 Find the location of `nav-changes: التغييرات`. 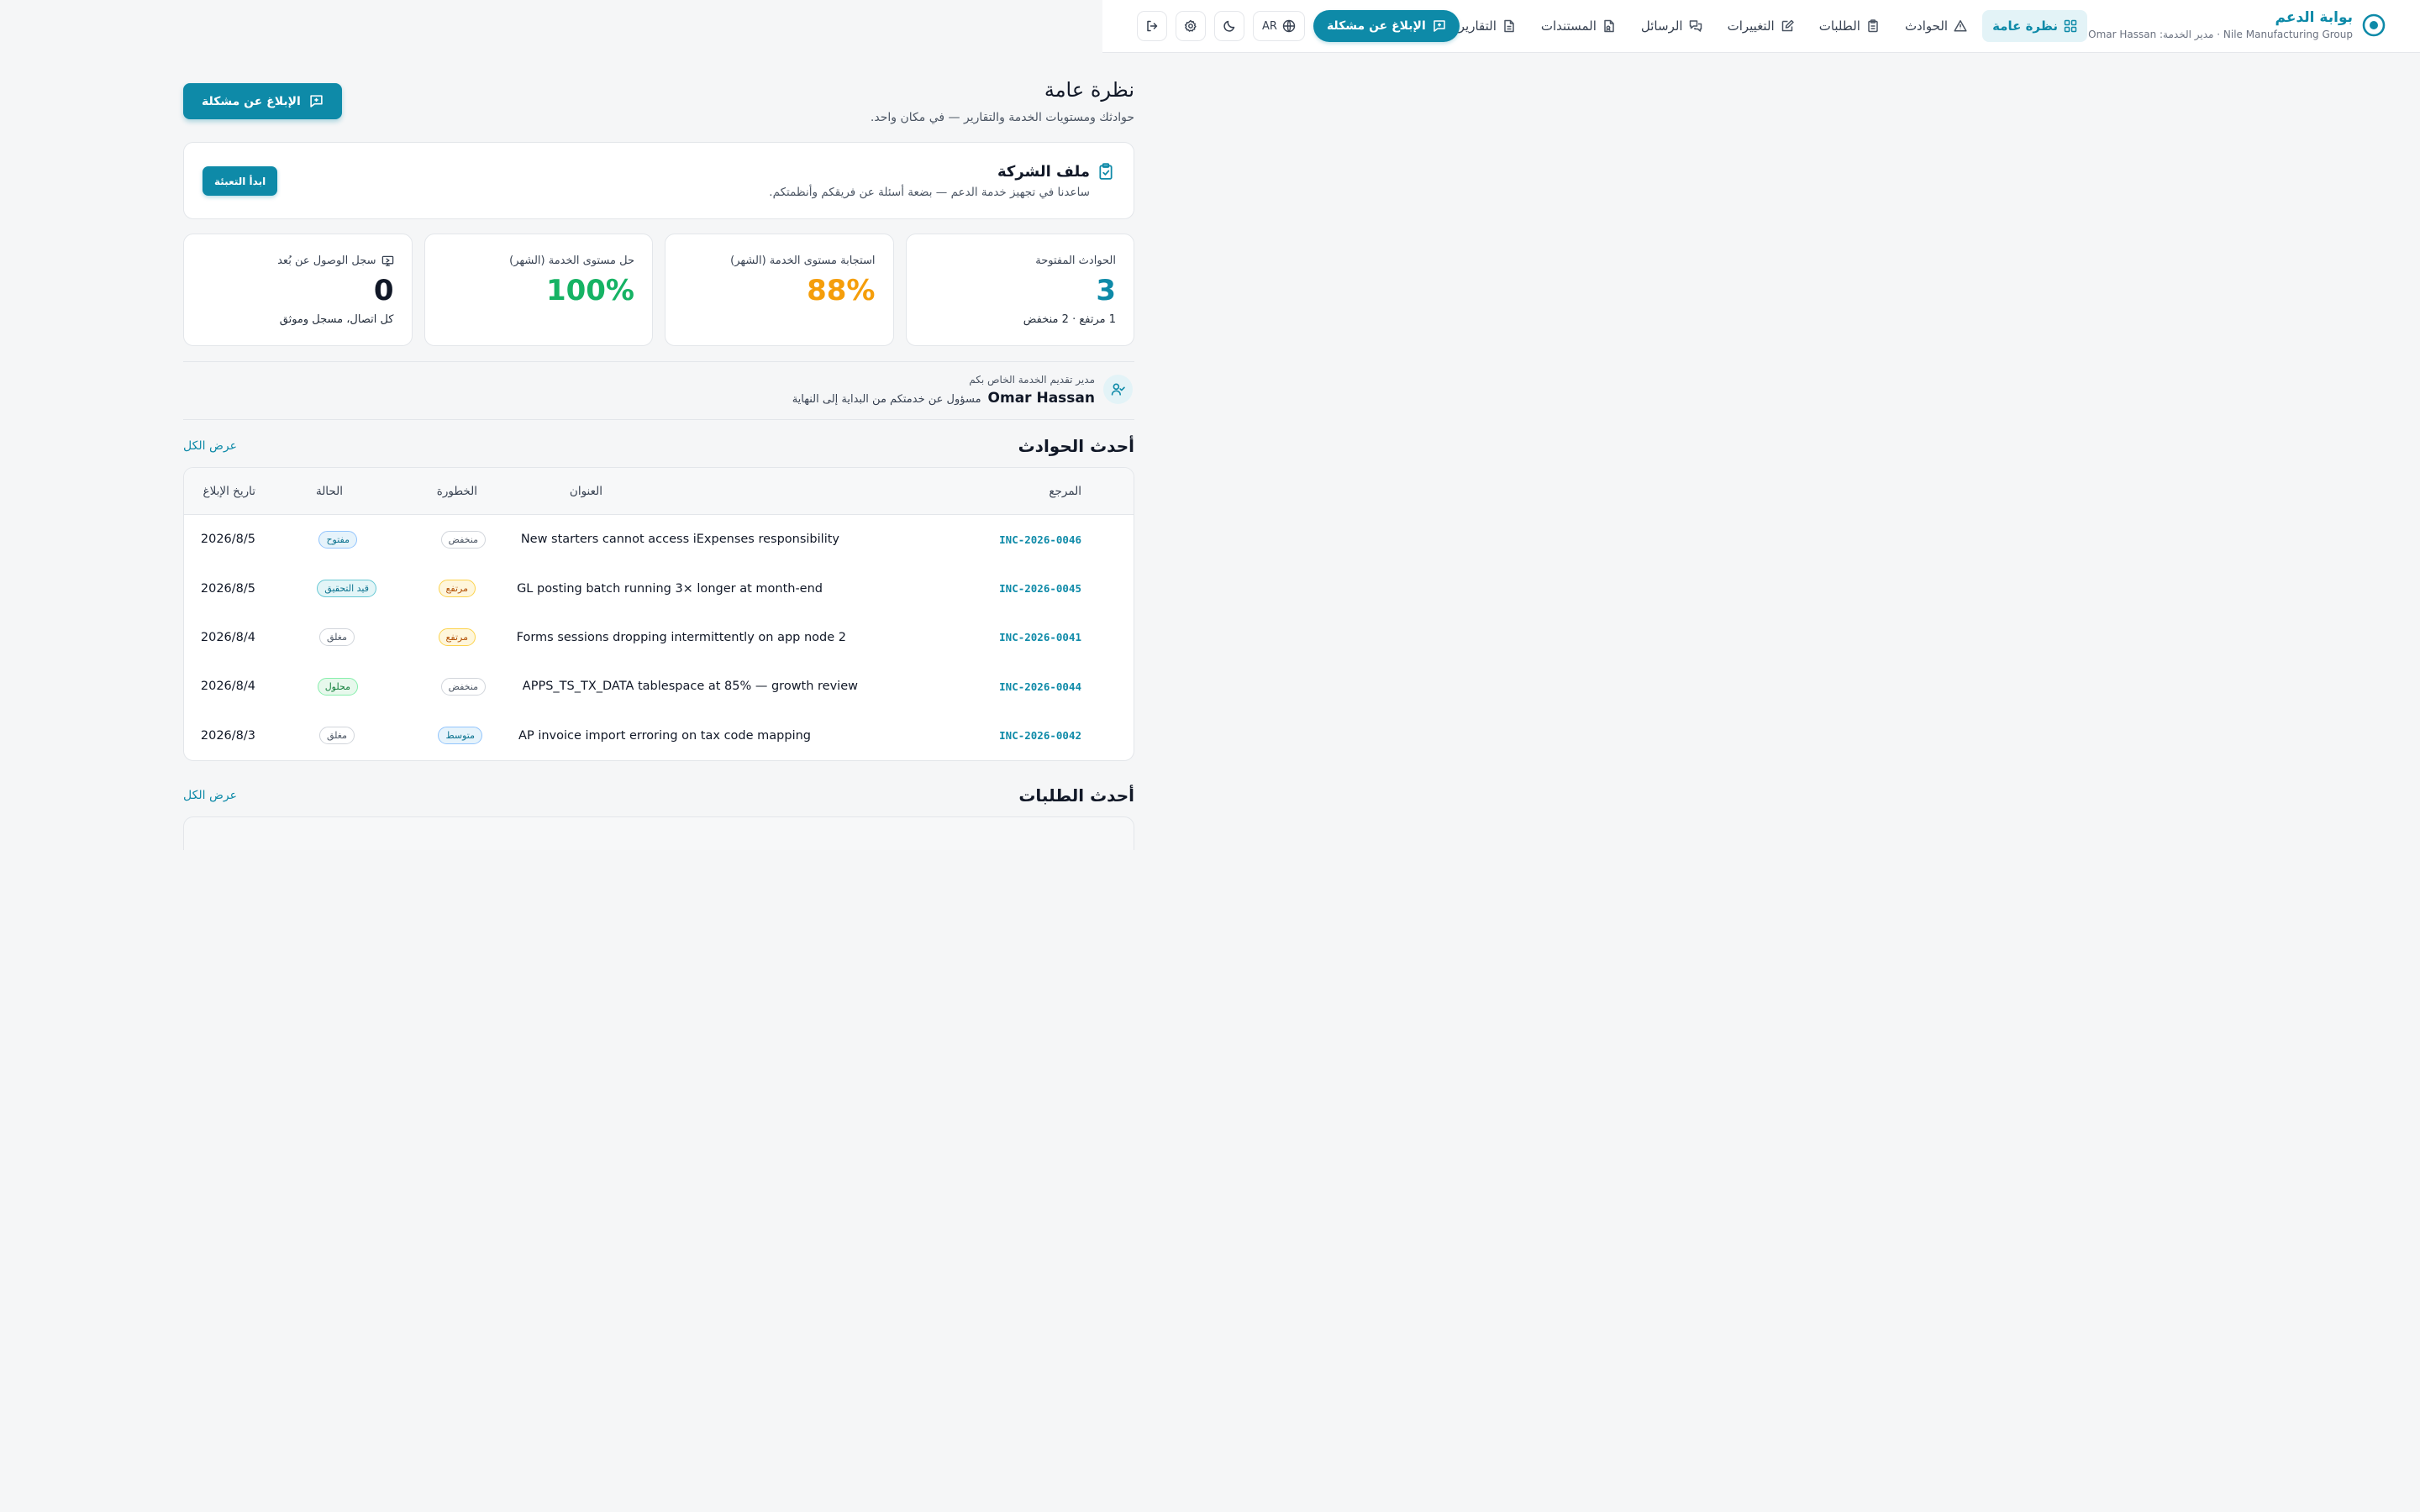

nav-changes: التغييرات is located at coordinates (1761, 26).